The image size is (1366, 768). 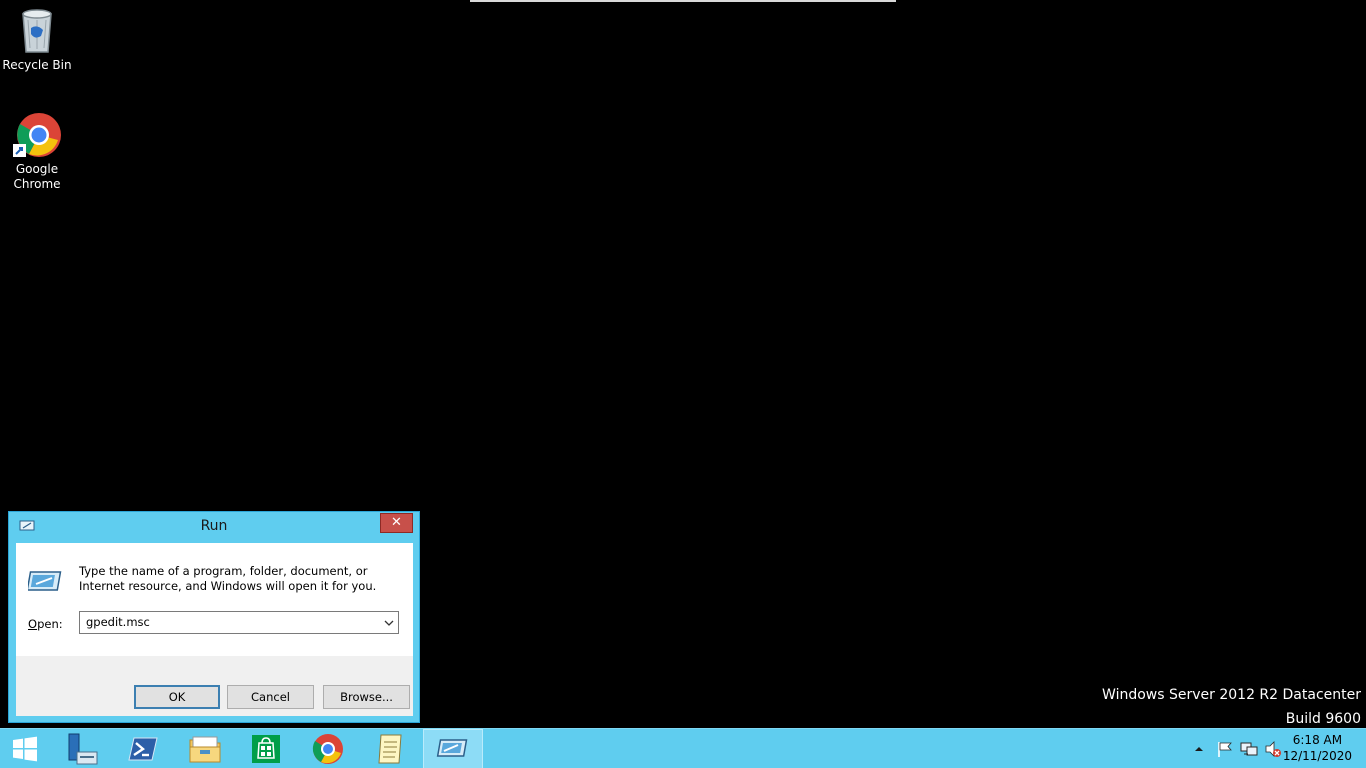 I want to click on open-label-accelerator: O, so click(x=33, y=624).